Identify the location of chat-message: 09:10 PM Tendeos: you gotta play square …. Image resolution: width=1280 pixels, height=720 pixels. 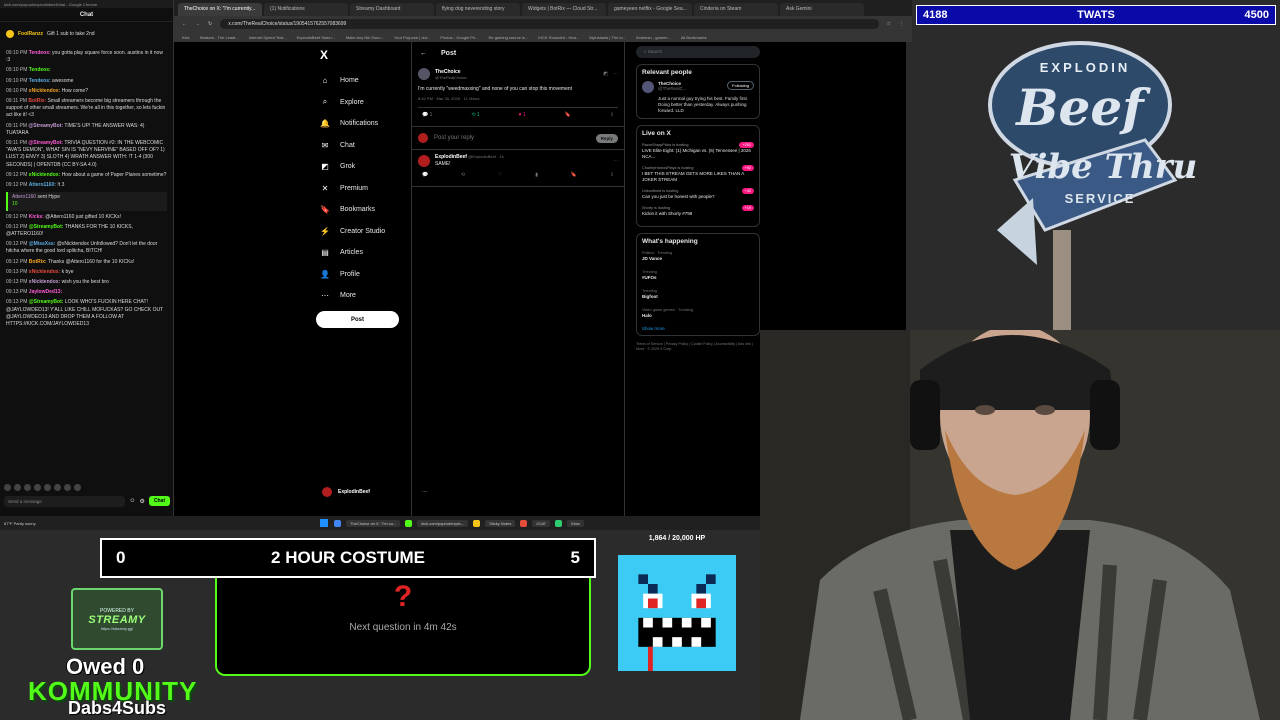
(86, 57).